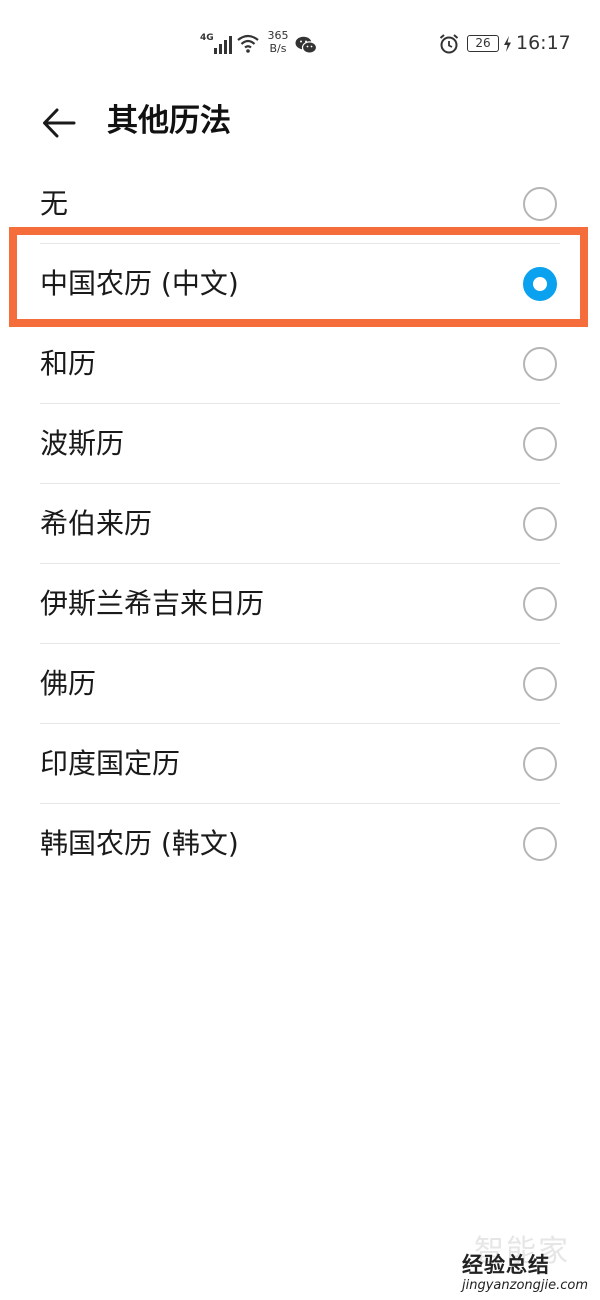  I want to click on option-persian: 波斯历, so click(300, 444).